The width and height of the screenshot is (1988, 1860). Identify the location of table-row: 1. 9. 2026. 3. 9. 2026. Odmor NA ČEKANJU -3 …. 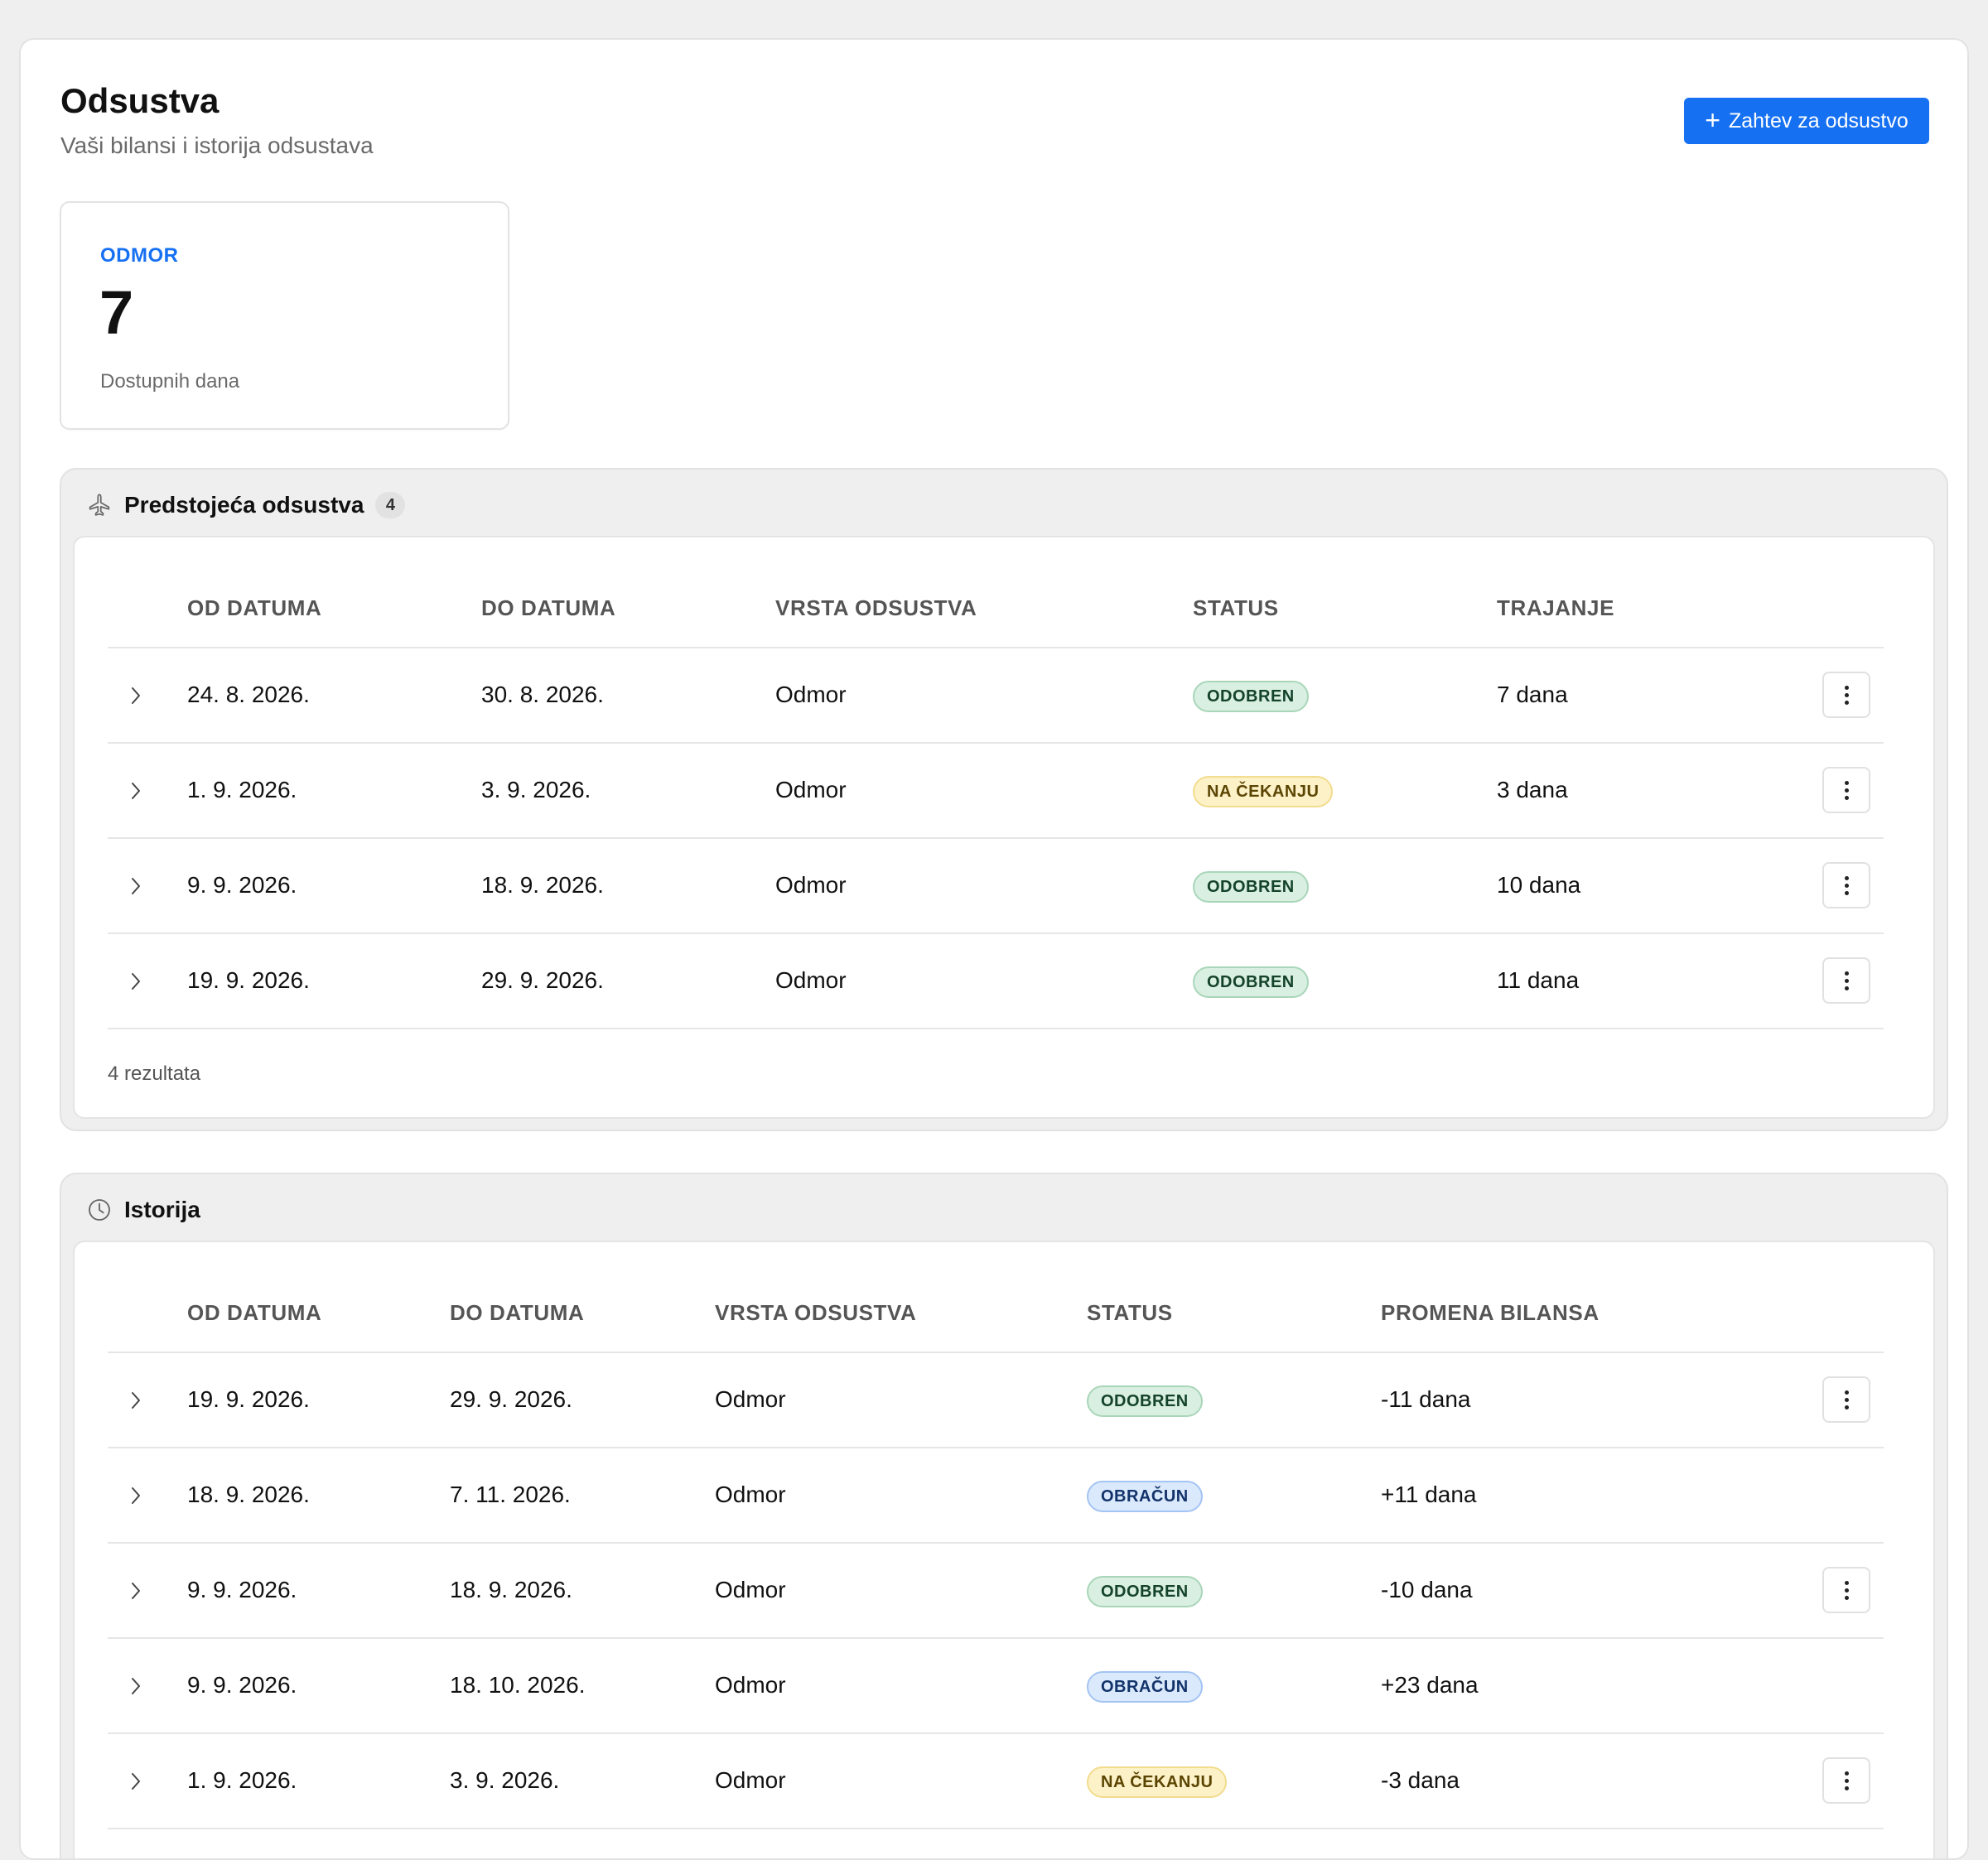
(996, 1781).